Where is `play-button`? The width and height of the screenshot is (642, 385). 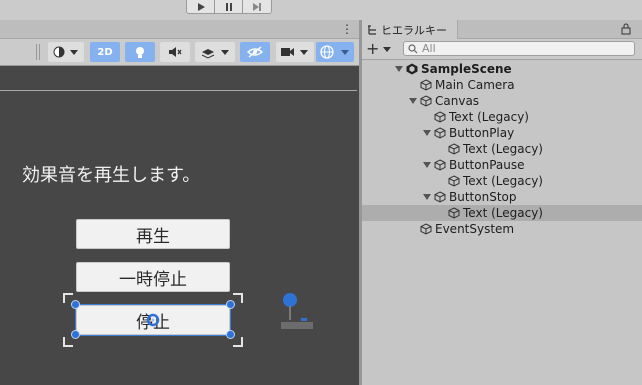 play-button is located at coordinates (201, 6).